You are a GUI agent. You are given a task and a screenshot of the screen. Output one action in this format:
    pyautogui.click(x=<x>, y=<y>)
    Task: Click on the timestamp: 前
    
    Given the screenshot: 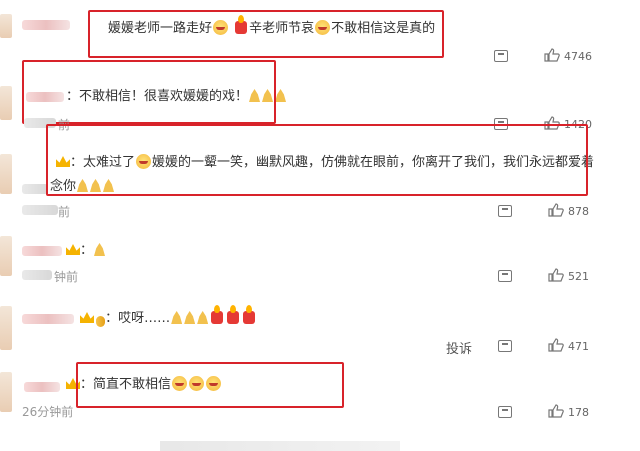 What is the action you would take?
    pyautogui.click(x=64, y=212)
    